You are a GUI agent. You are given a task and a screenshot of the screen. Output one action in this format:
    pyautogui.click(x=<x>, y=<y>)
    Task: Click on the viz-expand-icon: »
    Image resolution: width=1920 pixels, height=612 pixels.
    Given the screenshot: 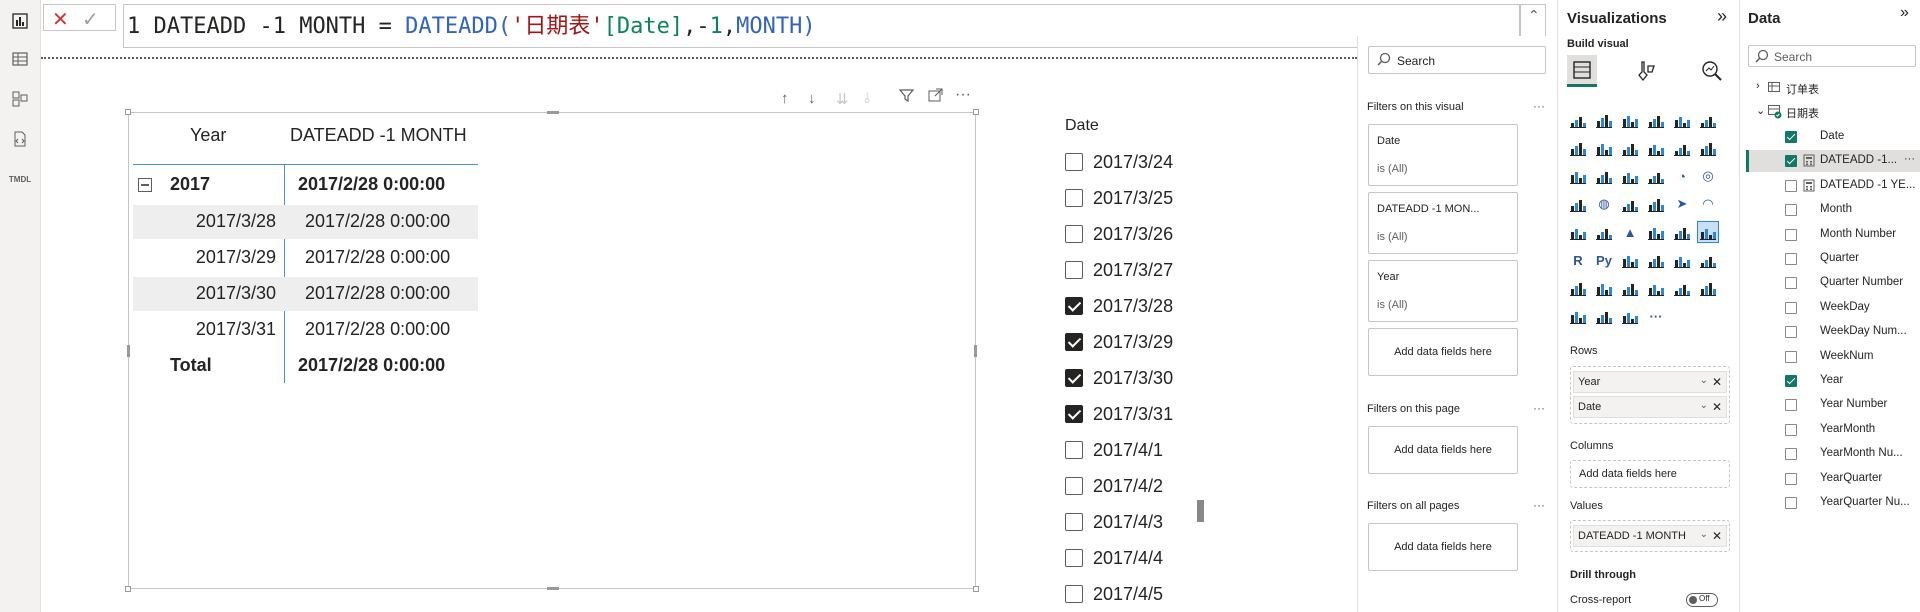 What is the action you would take?
    pyautogui.click(x=1722, y=16)
    